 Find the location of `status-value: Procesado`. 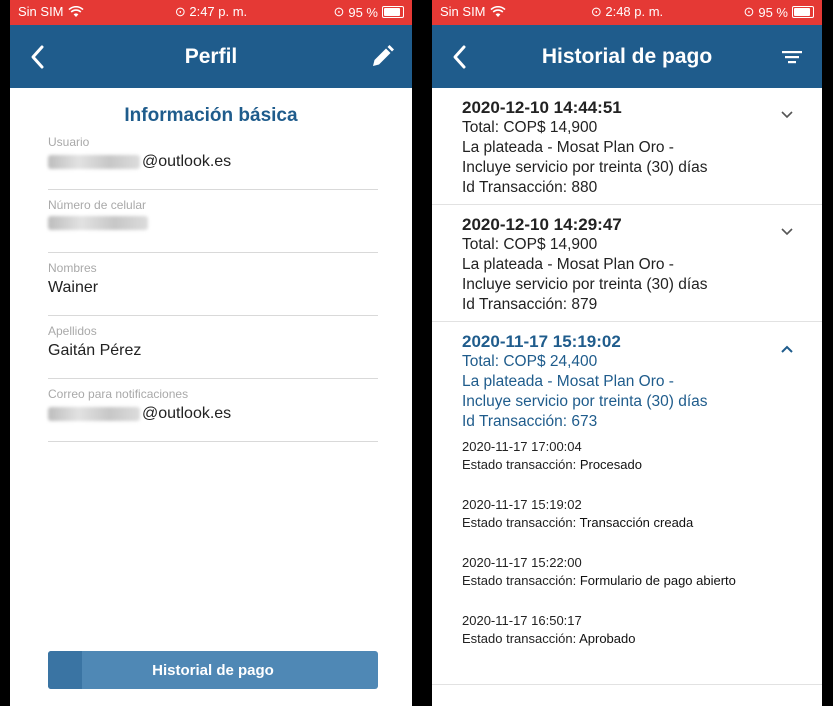

status-value: Procesado is located at coordinates (610, 464).